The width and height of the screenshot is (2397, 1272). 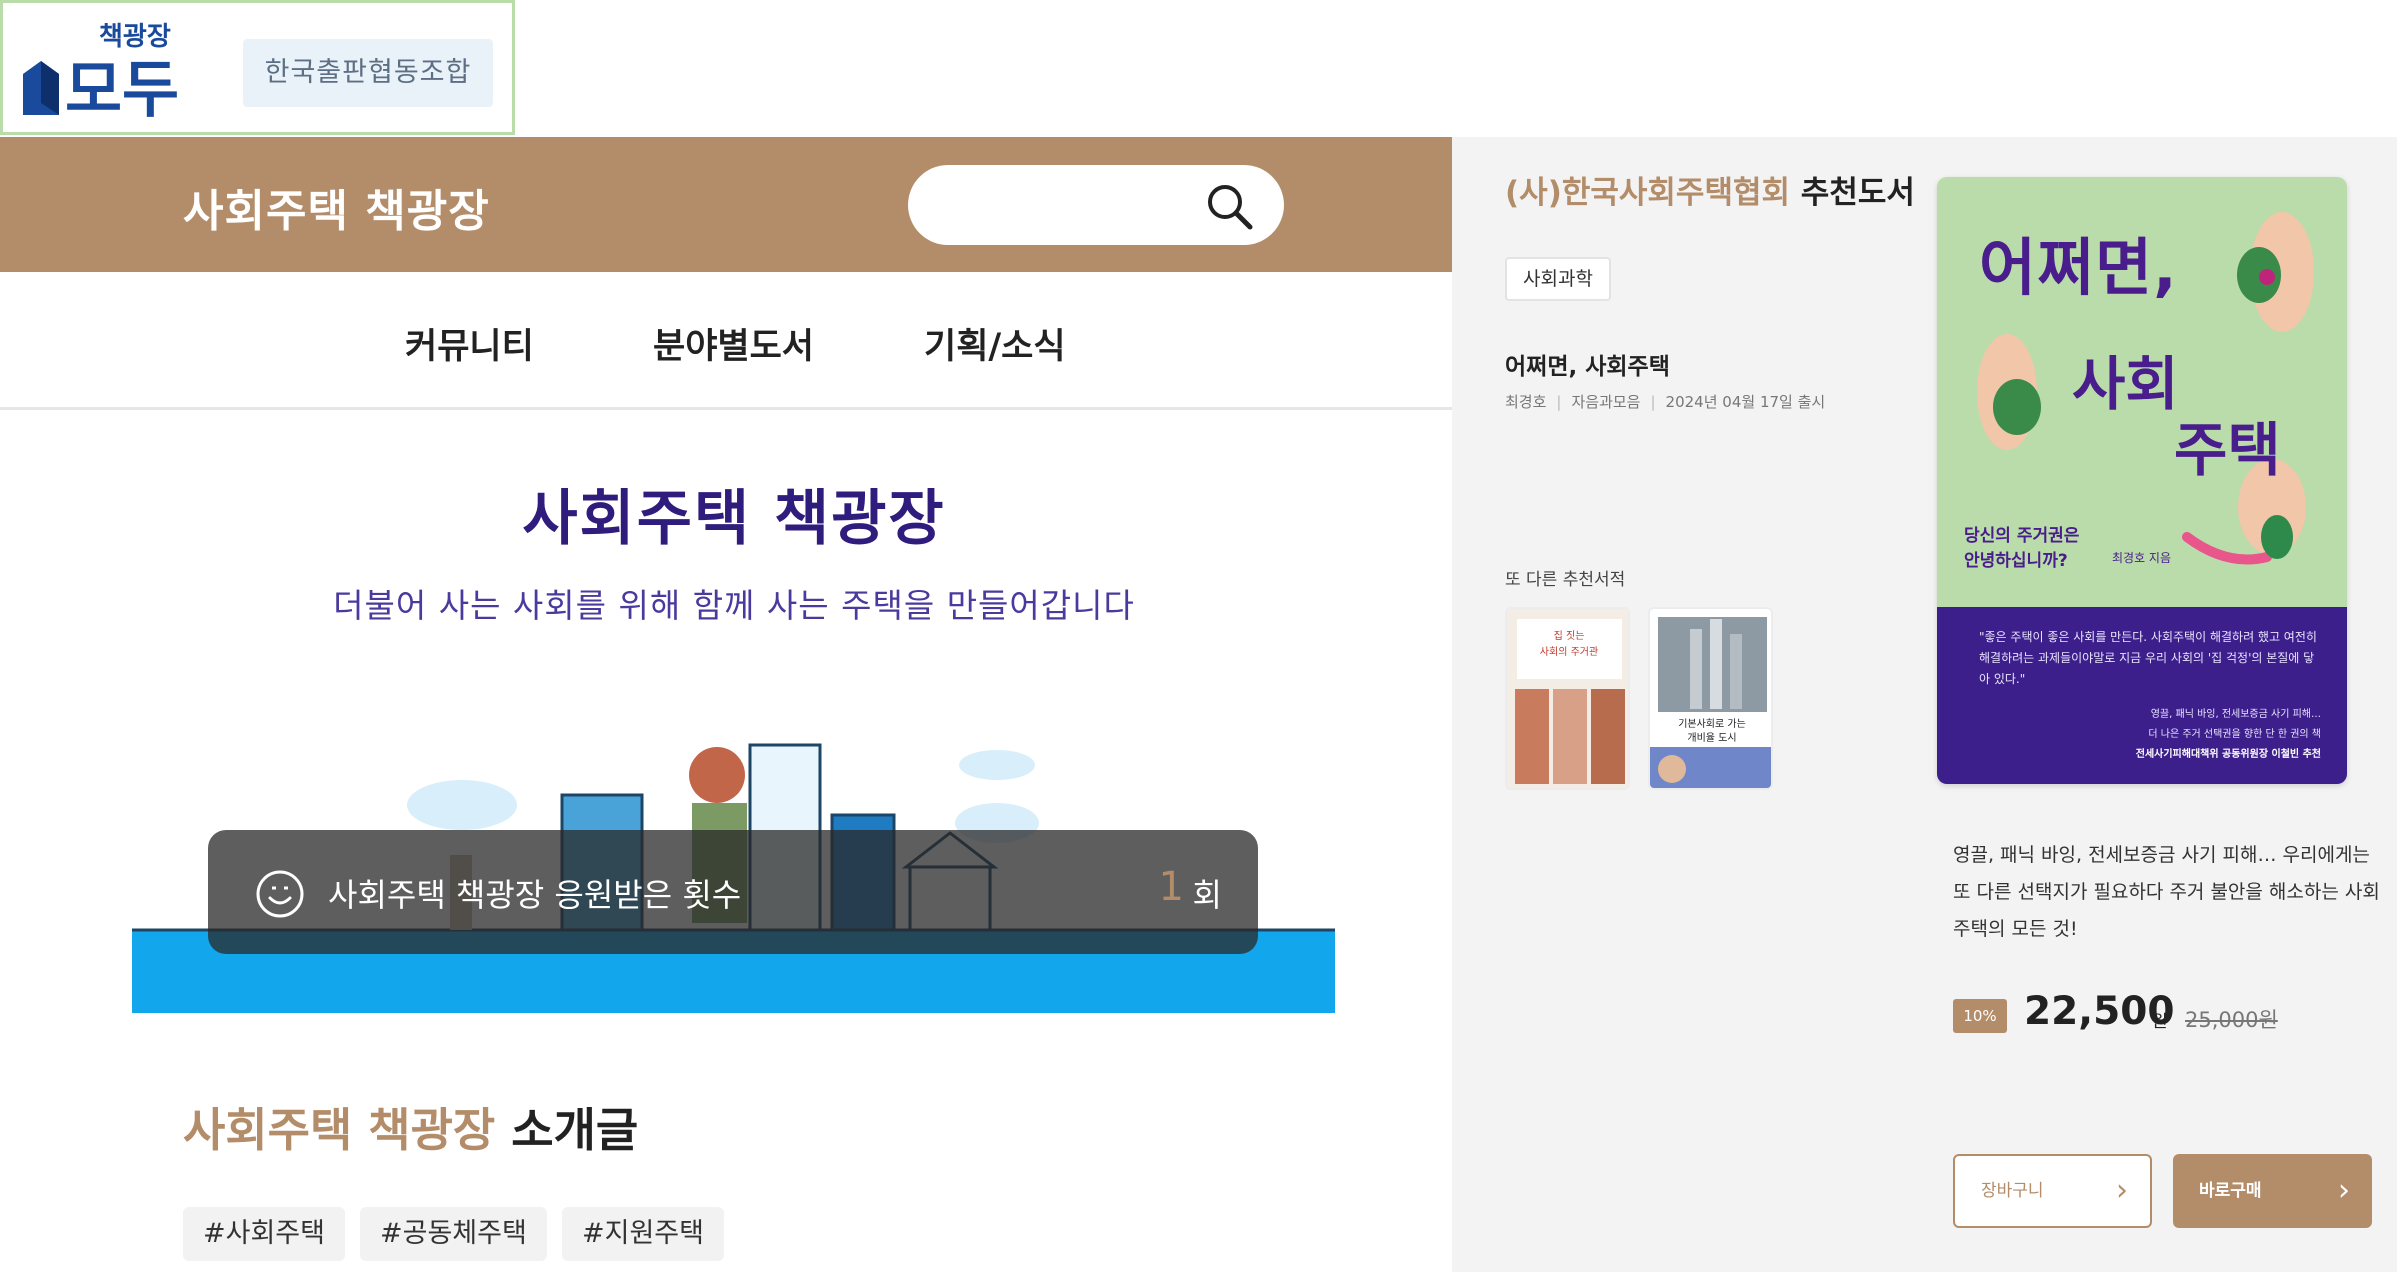 What do you see at coordinates (1171, 887) in the screenshot?
I see `counter-value: 1` at bounding box center [1171, 887].